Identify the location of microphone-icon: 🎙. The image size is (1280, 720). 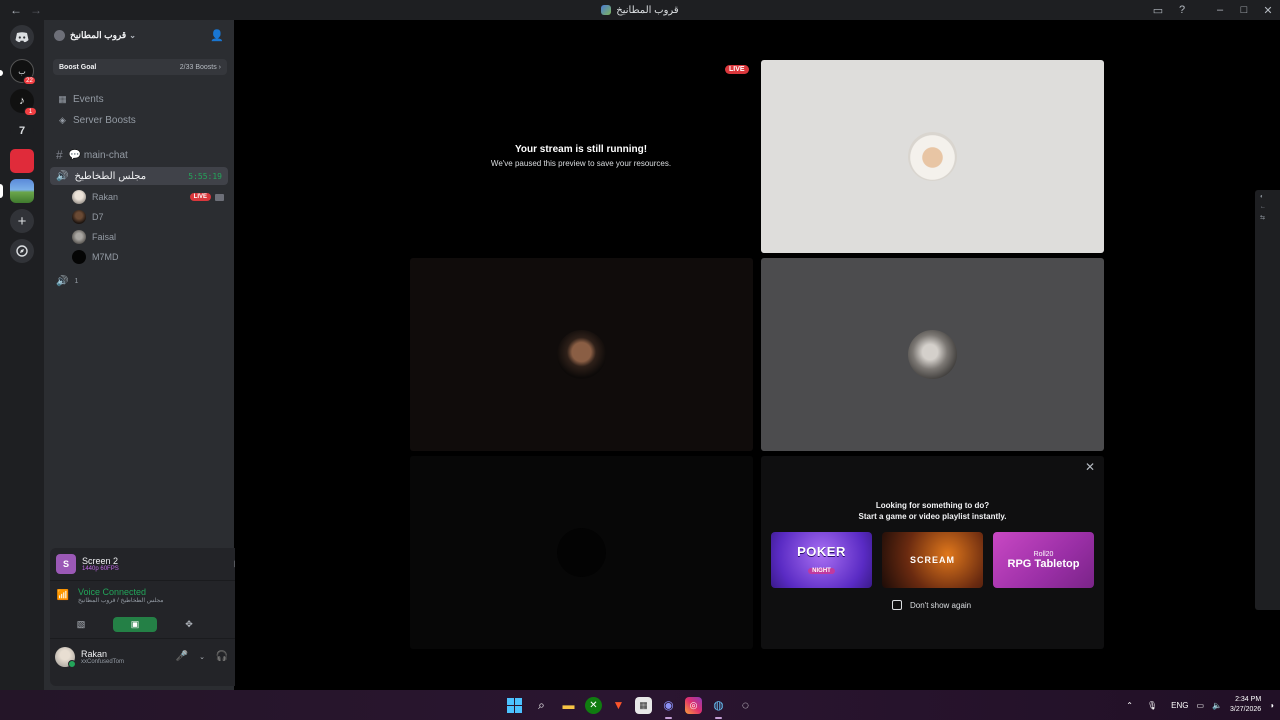
(1152, 705).